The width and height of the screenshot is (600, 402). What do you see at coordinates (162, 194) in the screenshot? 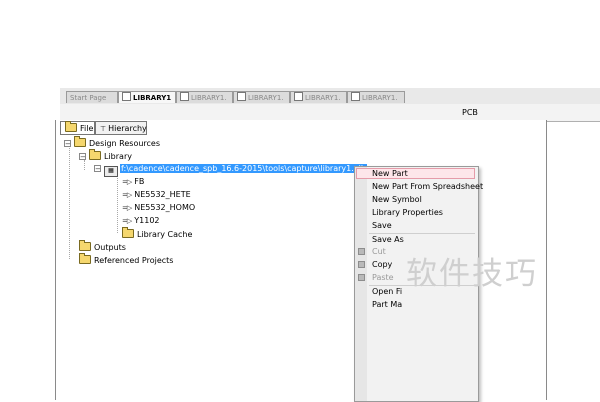
I see `tree-node-label: NE5532_HETE` at bounding box center [162, 194].